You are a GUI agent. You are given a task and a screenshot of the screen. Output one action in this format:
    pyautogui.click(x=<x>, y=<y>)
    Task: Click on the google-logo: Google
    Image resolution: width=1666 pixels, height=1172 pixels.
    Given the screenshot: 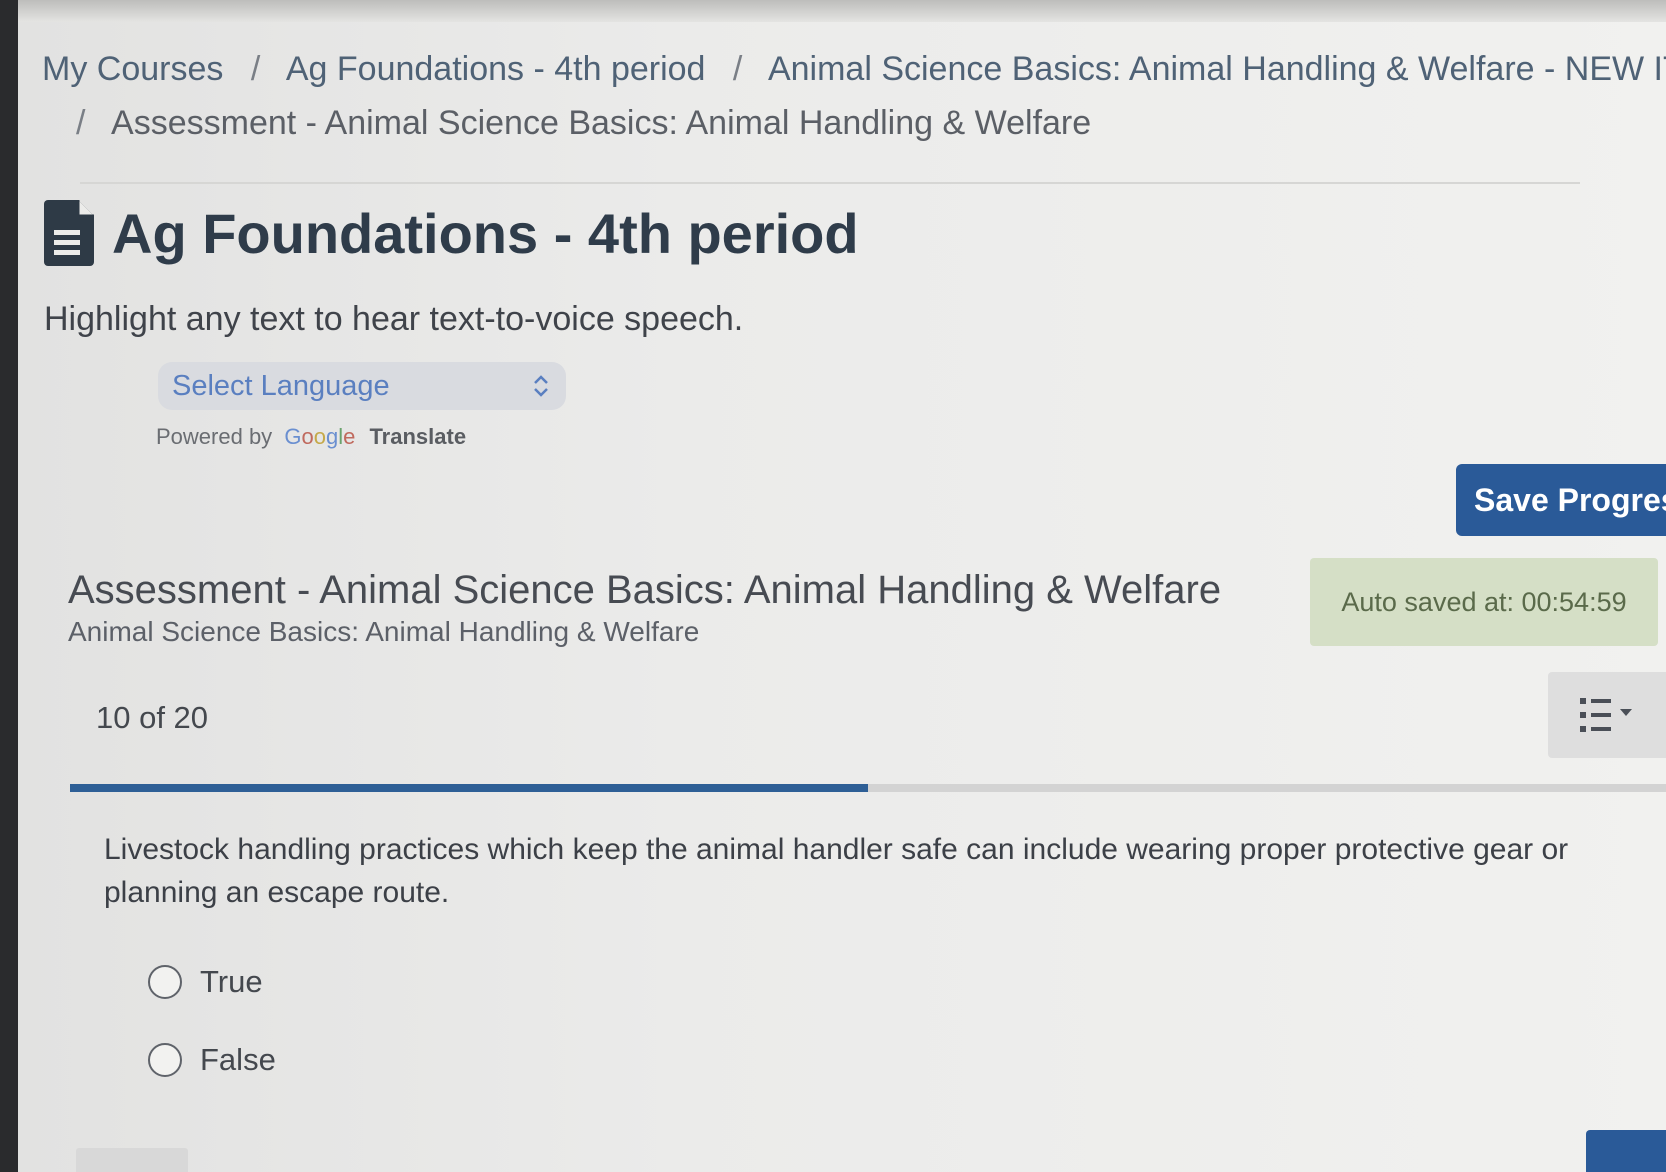 What is the action you would take?
    pyautogui.click(x=319, y=436)
    